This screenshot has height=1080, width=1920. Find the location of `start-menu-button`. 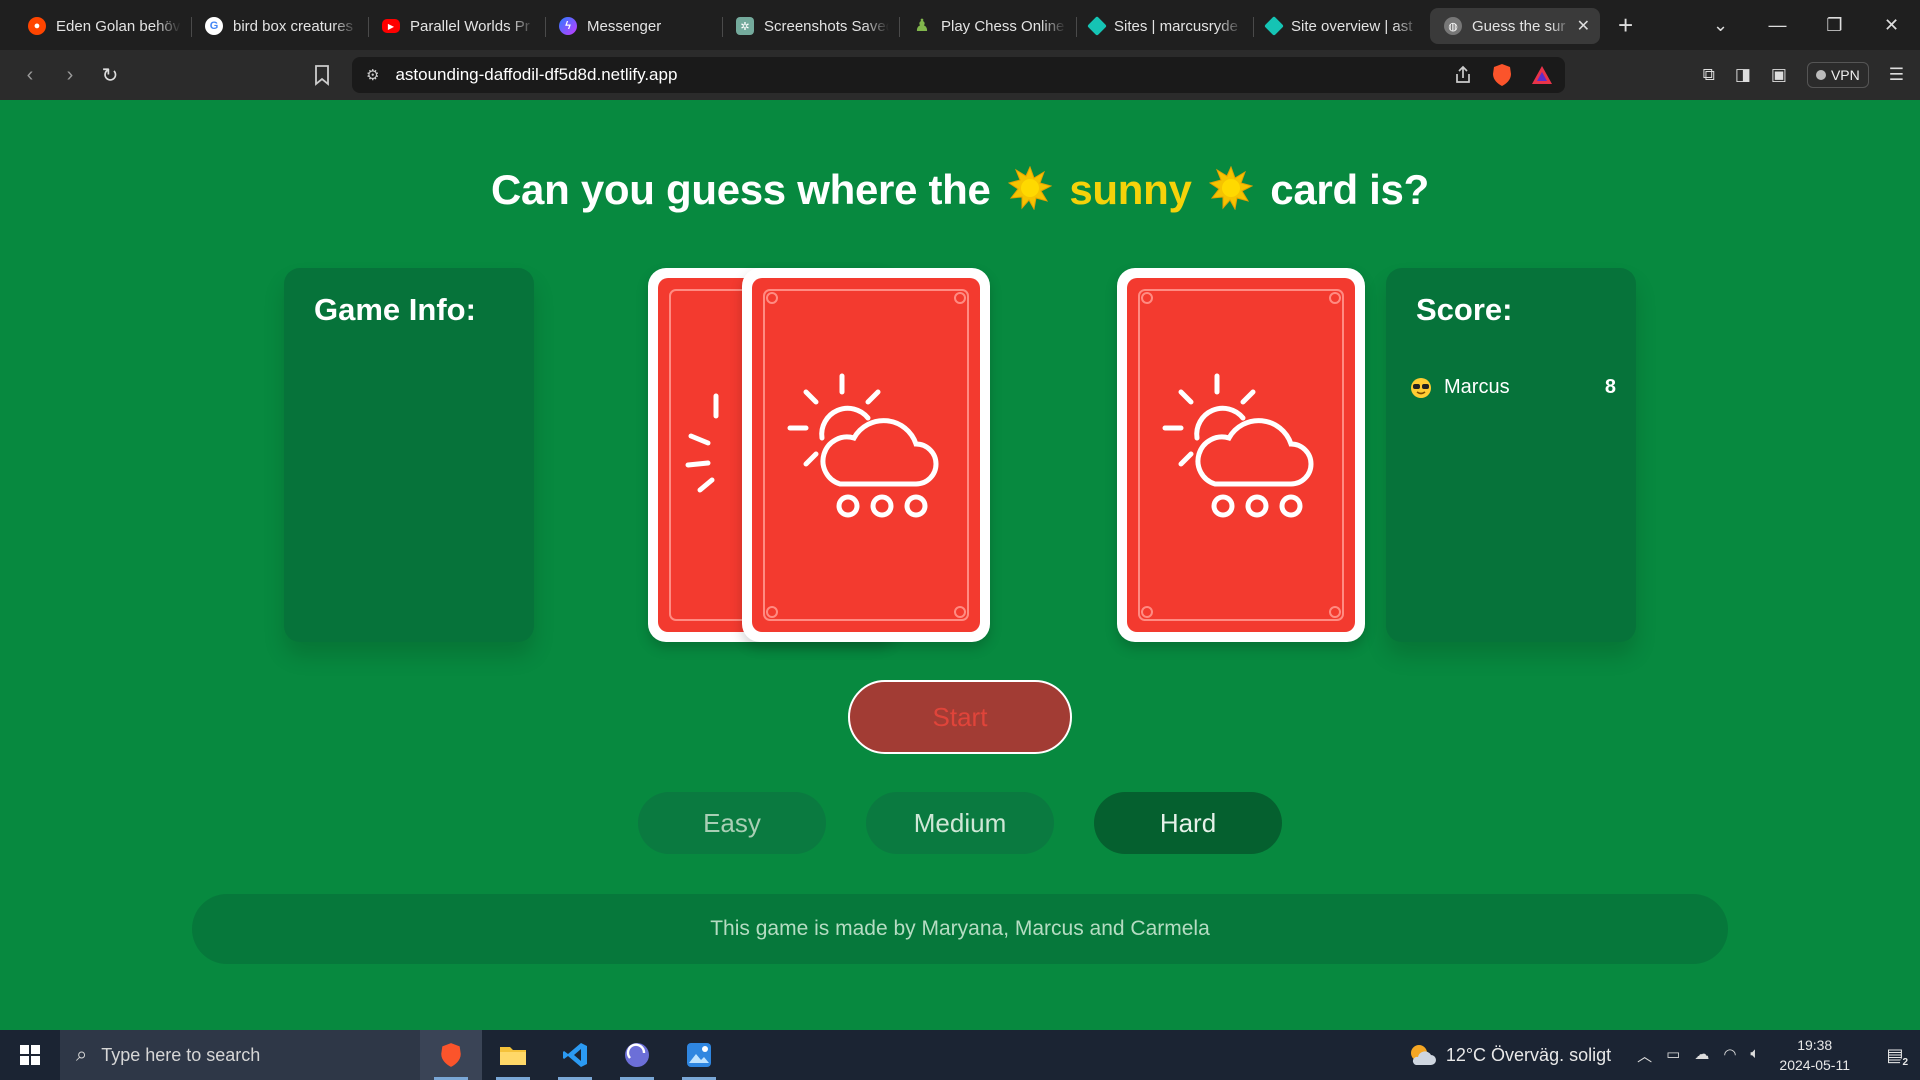

start-menu-button is located at coordinates (30, 1055).